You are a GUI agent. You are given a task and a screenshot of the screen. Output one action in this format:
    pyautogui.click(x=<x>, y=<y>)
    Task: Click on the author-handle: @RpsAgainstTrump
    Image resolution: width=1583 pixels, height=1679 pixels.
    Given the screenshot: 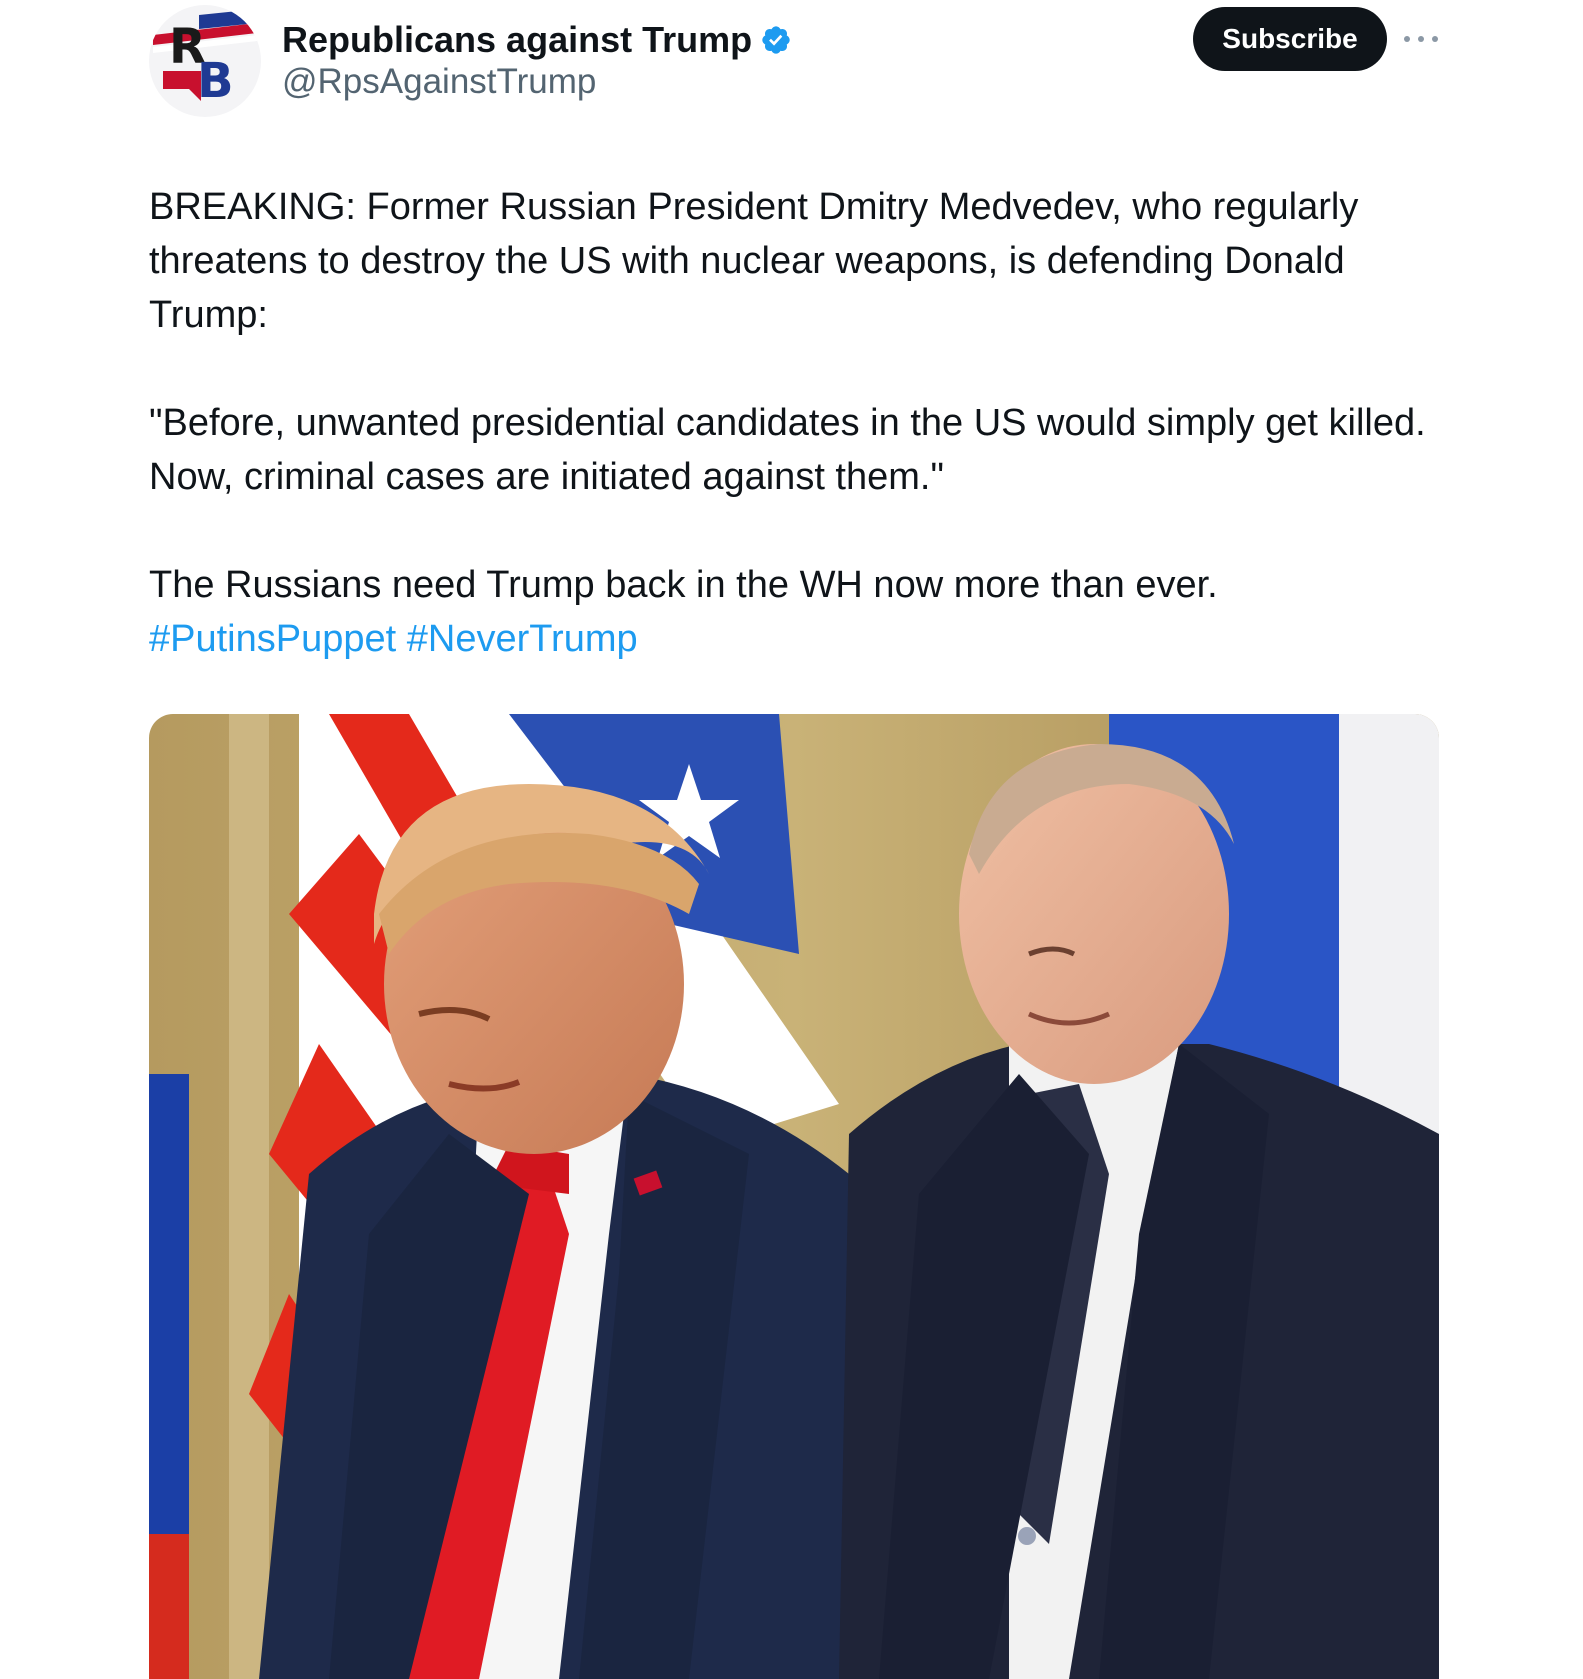 What is the action you would take?
    pyautogui.click(x=439, y=82)
    